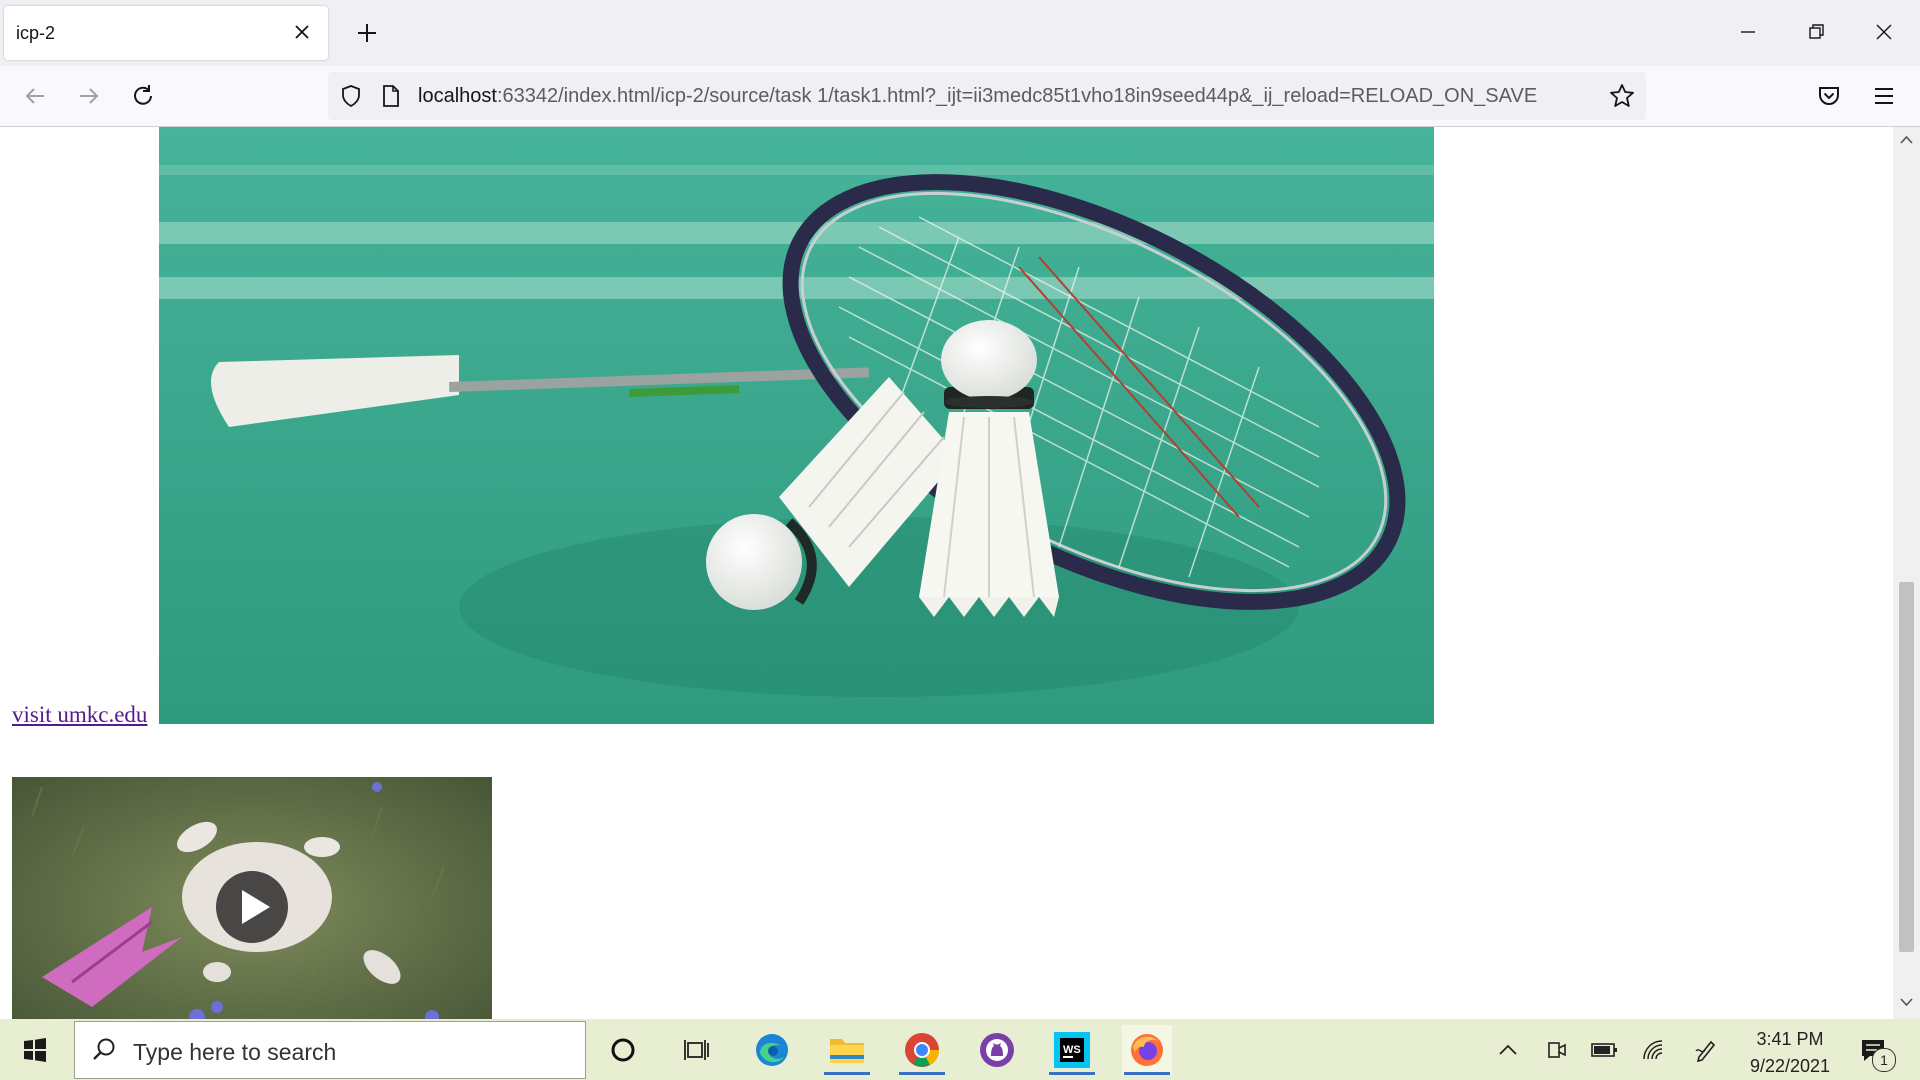 This screenshot has height=1080, width=1920. What do you see at coordinates (367, 33) in the screenshot?
I see `new-tab-icon` at bounding box center [367, 33].